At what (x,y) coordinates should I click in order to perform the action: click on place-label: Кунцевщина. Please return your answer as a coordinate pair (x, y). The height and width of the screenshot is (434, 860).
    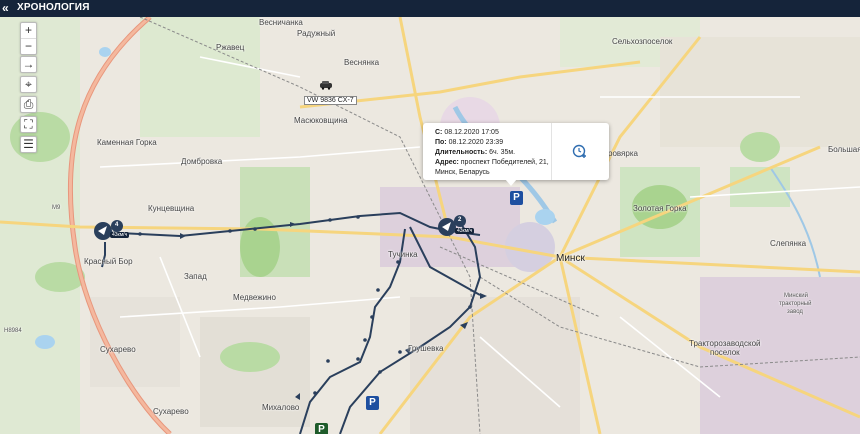
    Looking at the image, I should click on (171, 208).